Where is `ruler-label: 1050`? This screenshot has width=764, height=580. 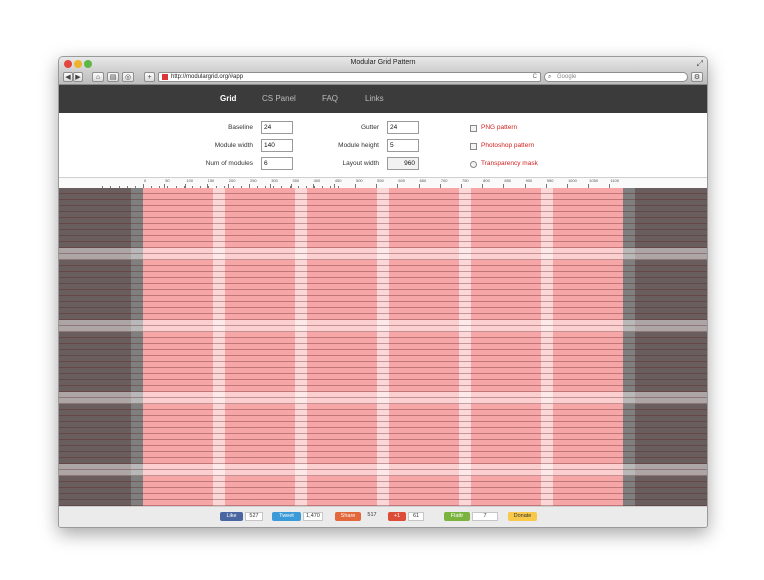 ruler-label: 1050 is located at coordinates (594, 180).